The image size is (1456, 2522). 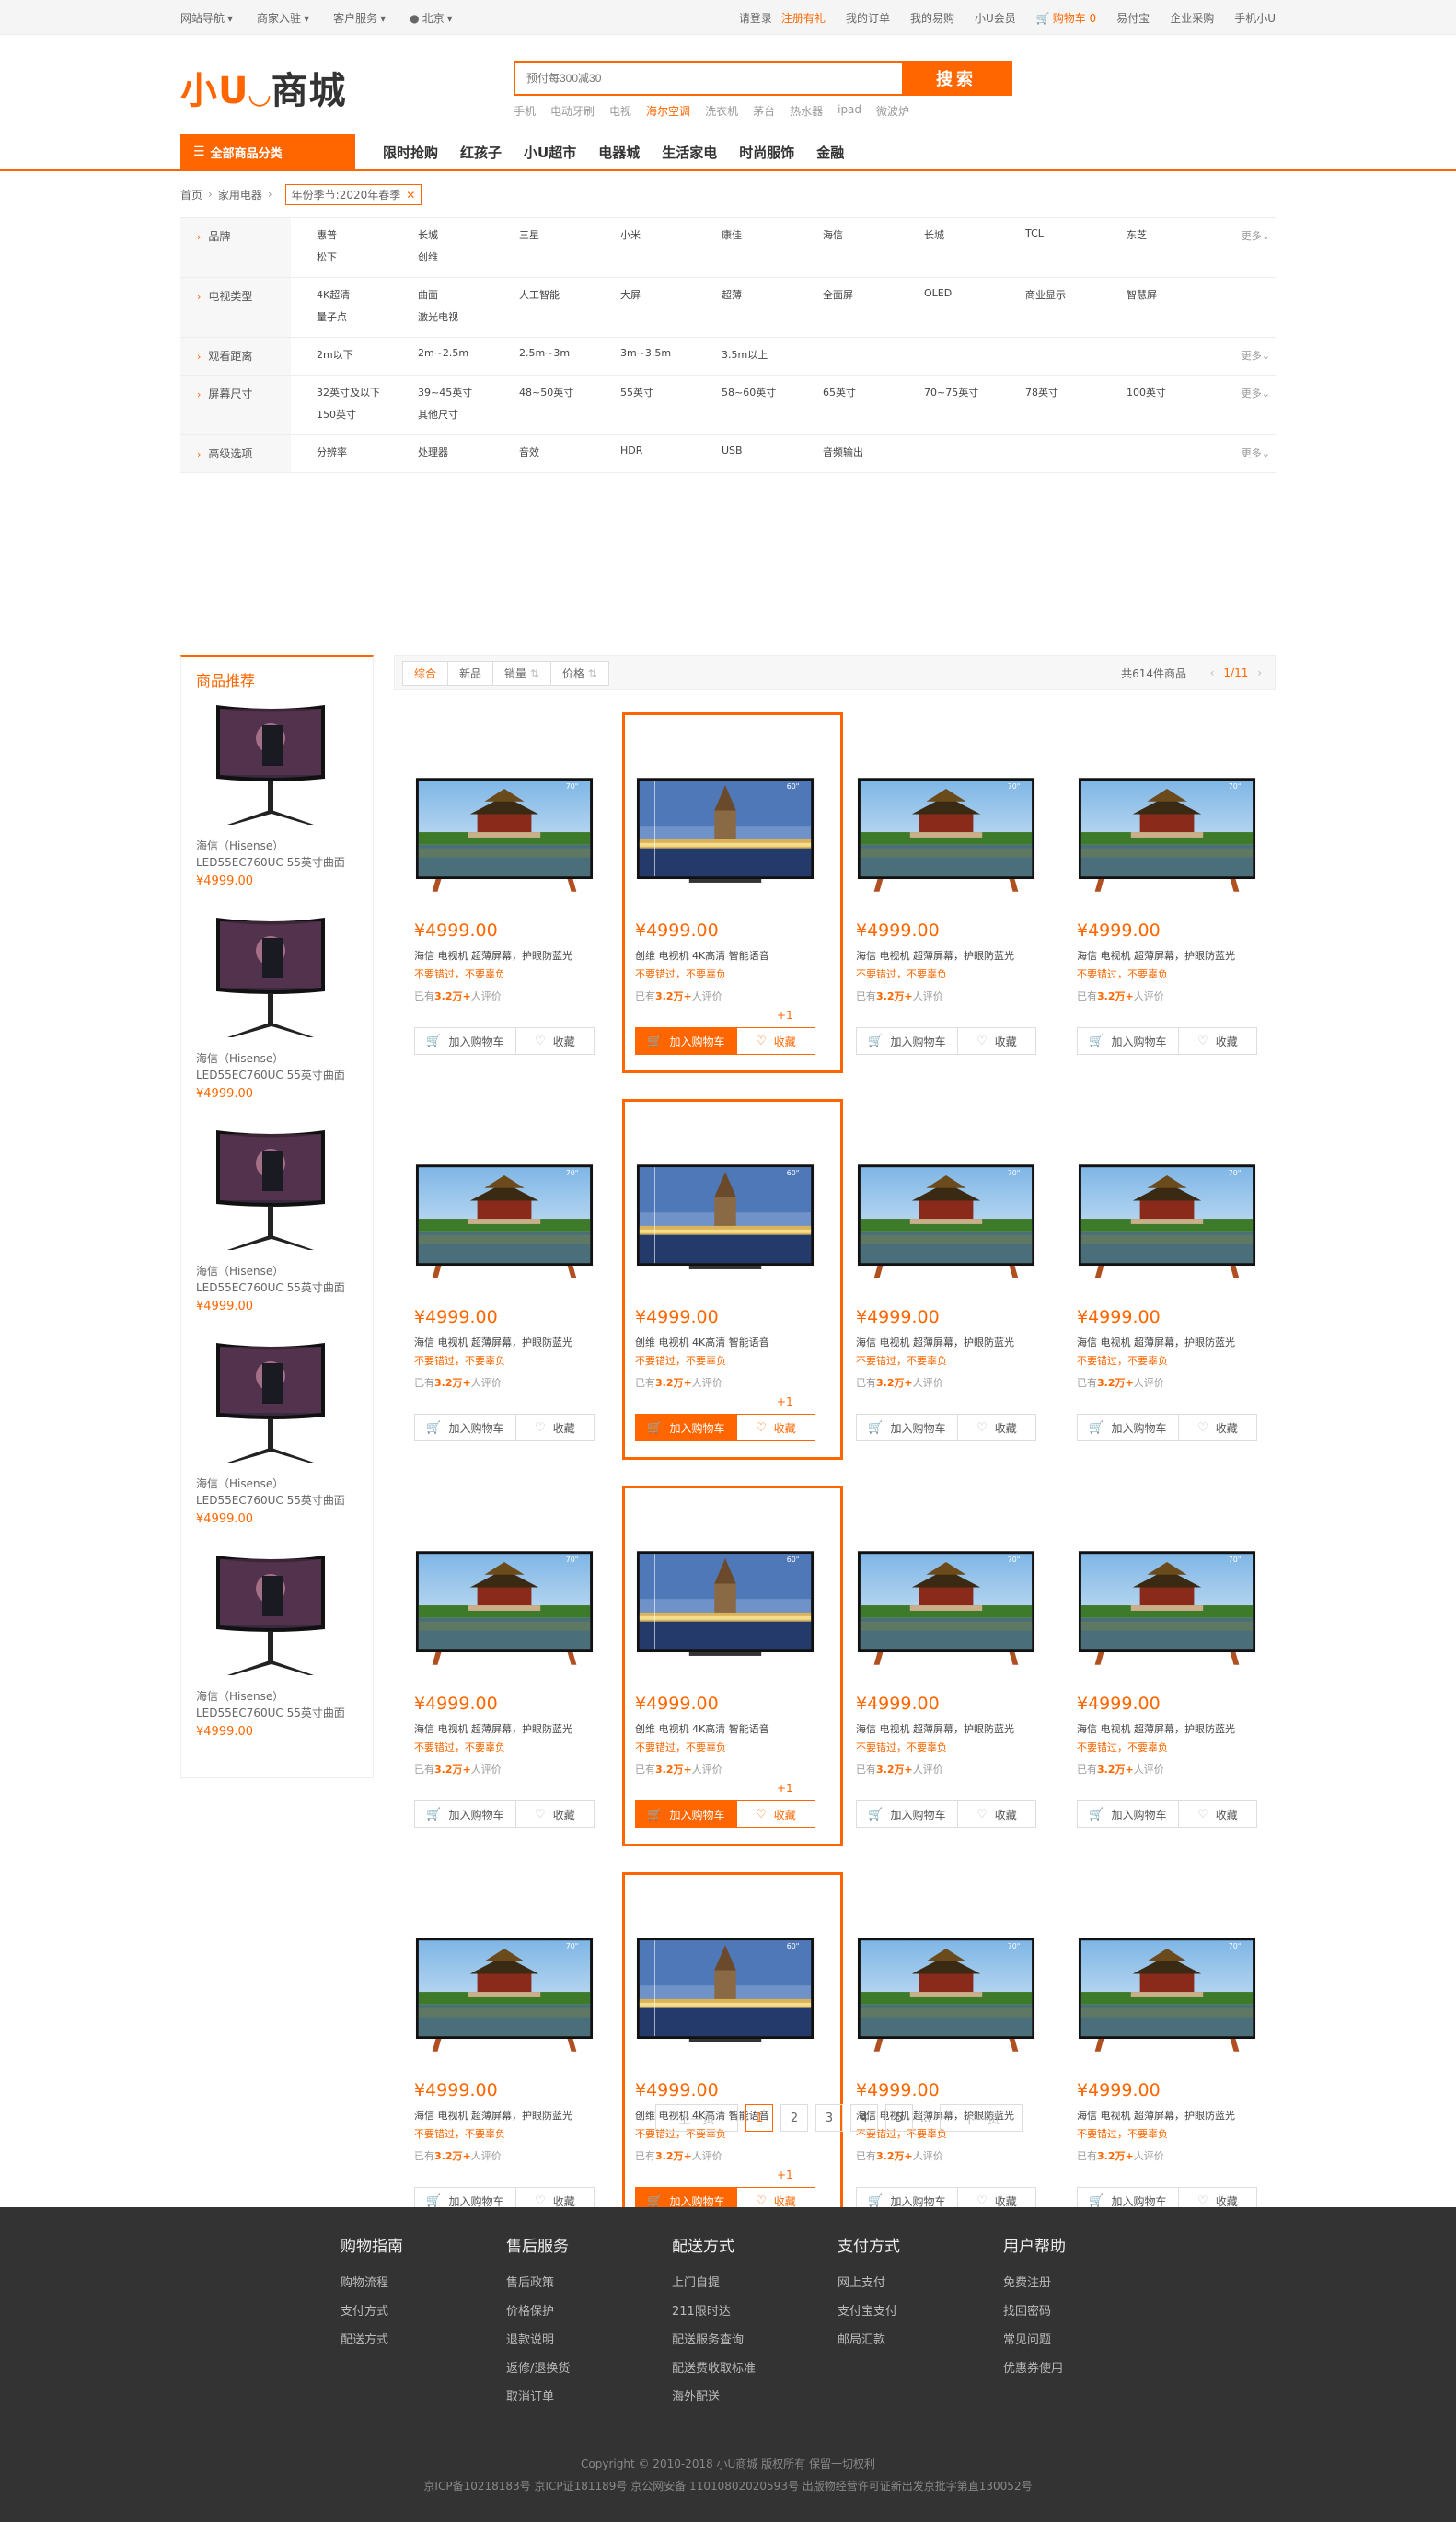 What do you see at coordinates (455, 354) in the screenshot?
I see `filter-option: 2m~2.5m` at bounding box center [455, 354].